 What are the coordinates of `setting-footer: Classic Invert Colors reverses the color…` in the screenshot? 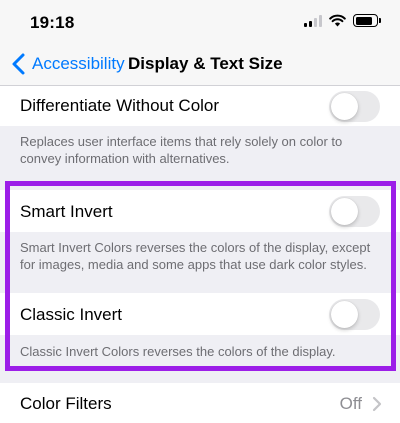 It's located at (178, 351).